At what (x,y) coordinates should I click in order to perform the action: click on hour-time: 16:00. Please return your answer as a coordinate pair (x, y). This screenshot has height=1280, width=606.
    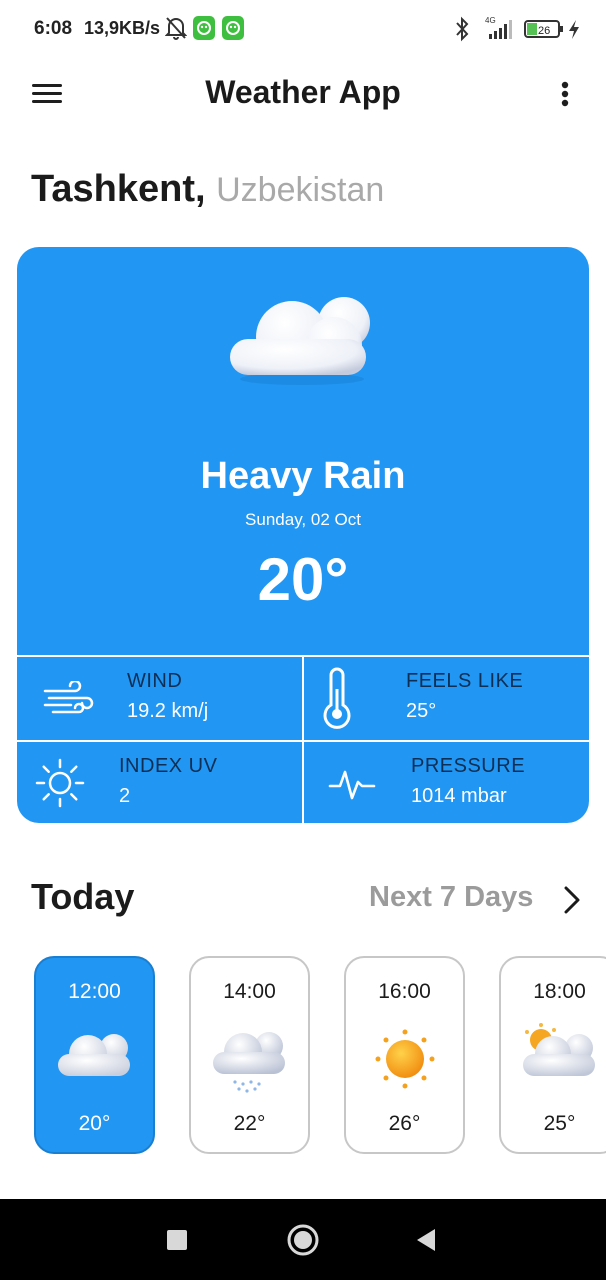
    Looking at the image, I should click on (404, 991).